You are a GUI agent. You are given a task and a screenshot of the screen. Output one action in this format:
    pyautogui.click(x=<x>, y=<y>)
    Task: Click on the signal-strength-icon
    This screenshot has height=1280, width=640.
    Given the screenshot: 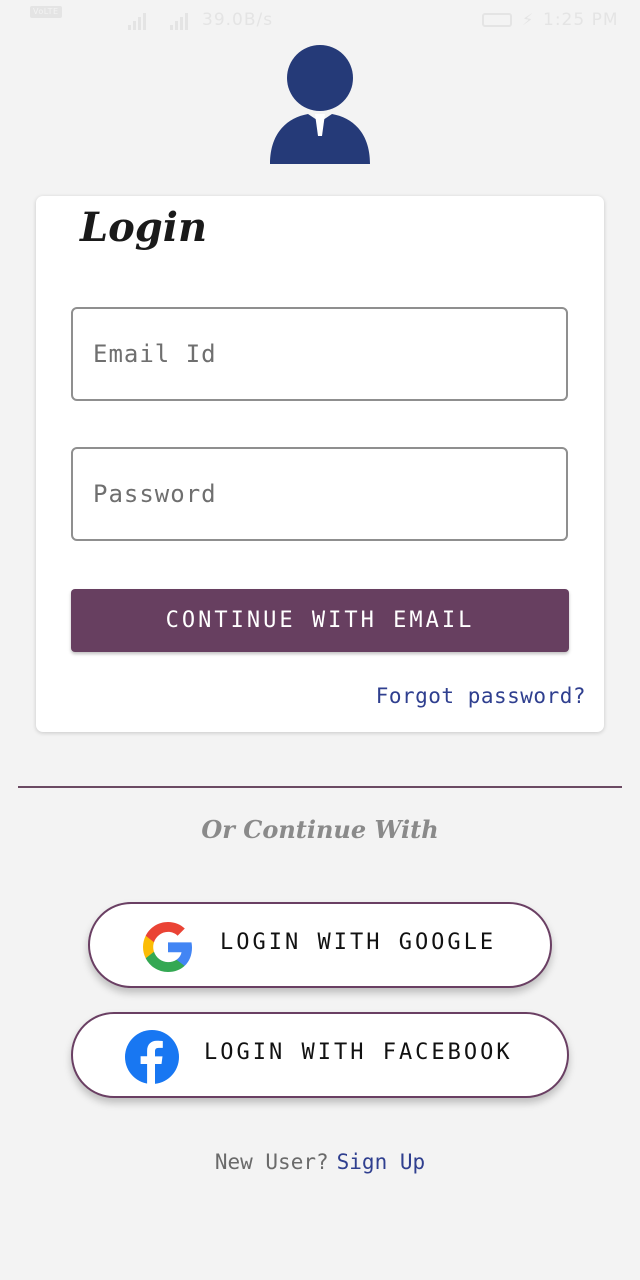 What is the action you would take?
    pyautogui.click(x=137, y=21)
    